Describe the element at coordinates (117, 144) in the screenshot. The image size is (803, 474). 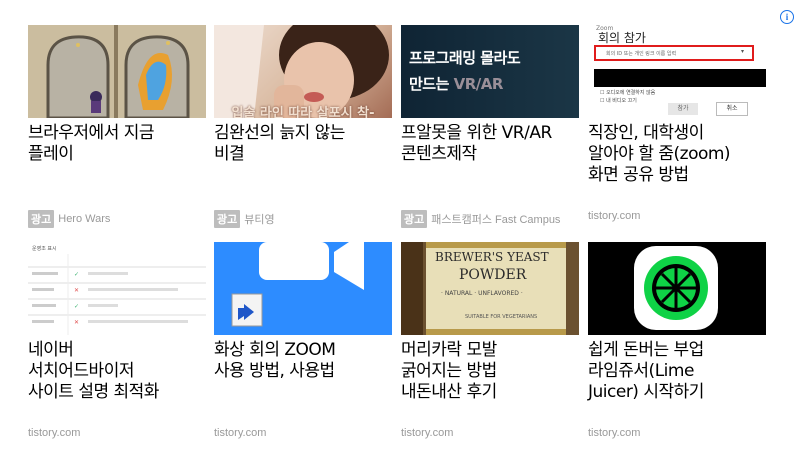
I see `card-title: 브라우저에서 지금 플레이` at that location.